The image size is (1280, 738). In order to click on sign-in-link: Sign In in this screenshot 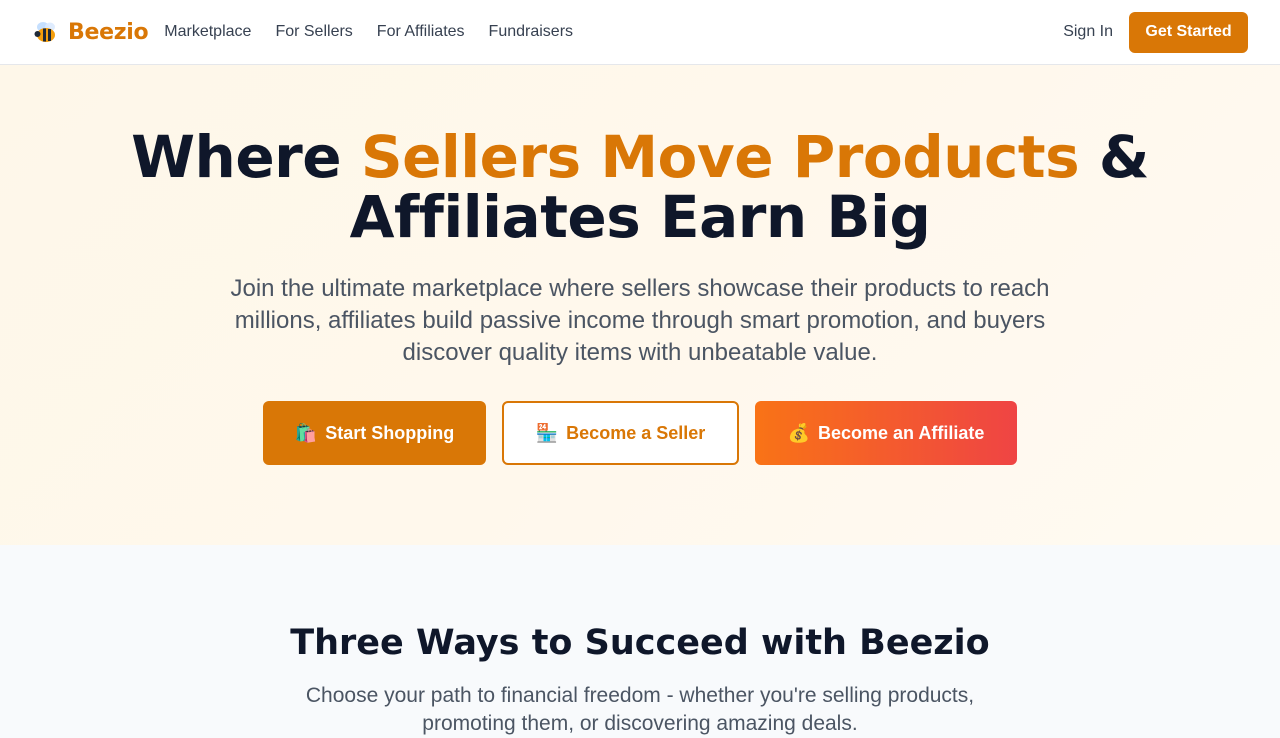, I will do `click(1088, 32)`.